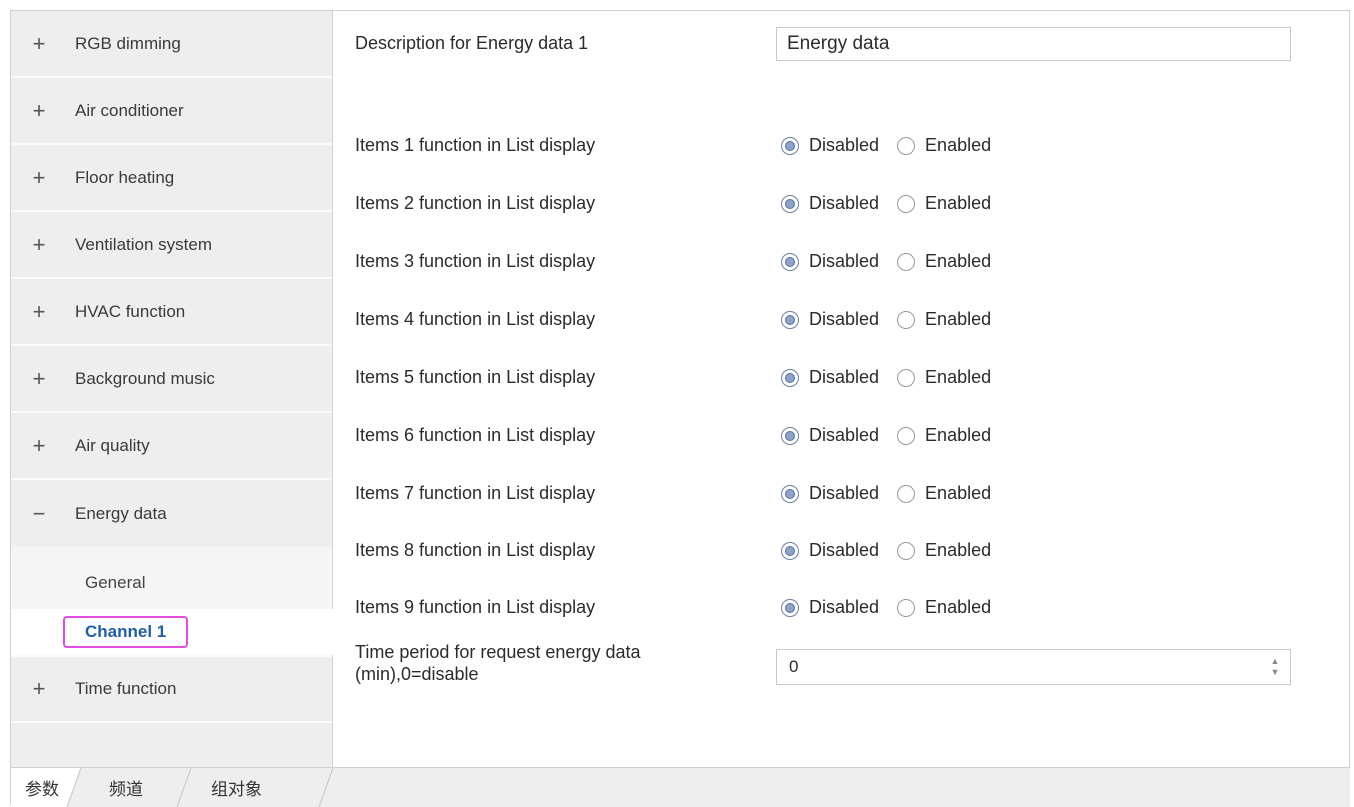  I want to click on list-item-label: Items 5 function in List display, so click(475, 377).